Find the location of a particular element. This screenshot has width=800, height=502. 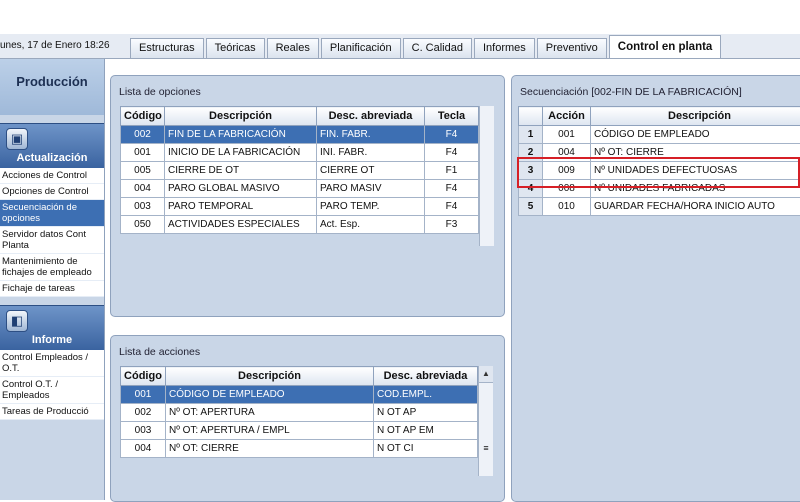

datetime-label: unes, 17 de Enero 18:26 is located at coordinates (63, 46).